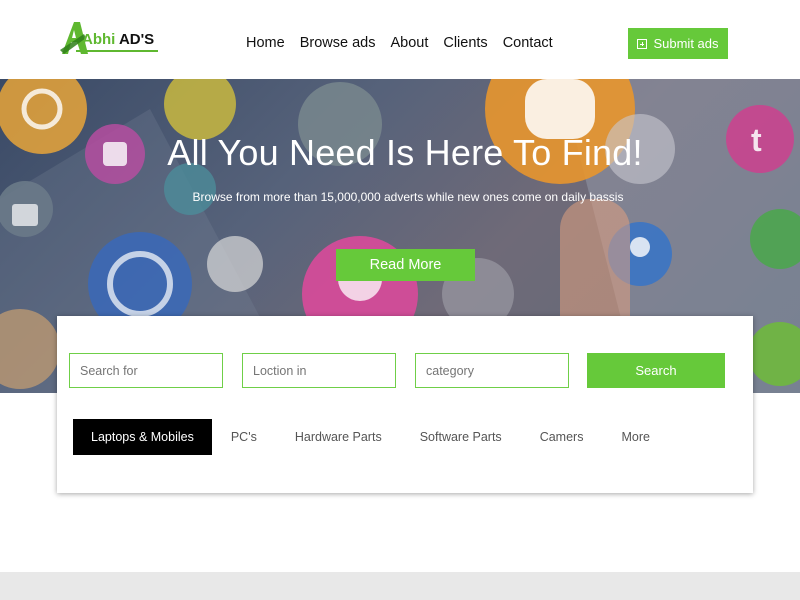 This screenshot has height=600, width=800. What do you see at coordinates (338, 43) in the screenshot?
I see `nav-browse-ads: Browse ads` at bounding box center [338, 43].